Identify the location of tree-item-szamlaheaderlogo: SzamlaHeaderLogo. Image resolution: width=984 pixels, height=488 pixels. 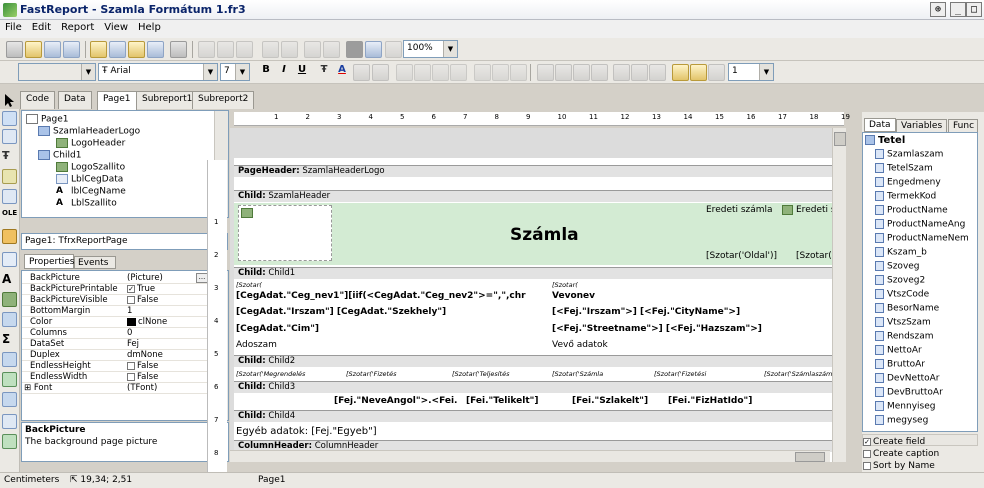
(89, 131).